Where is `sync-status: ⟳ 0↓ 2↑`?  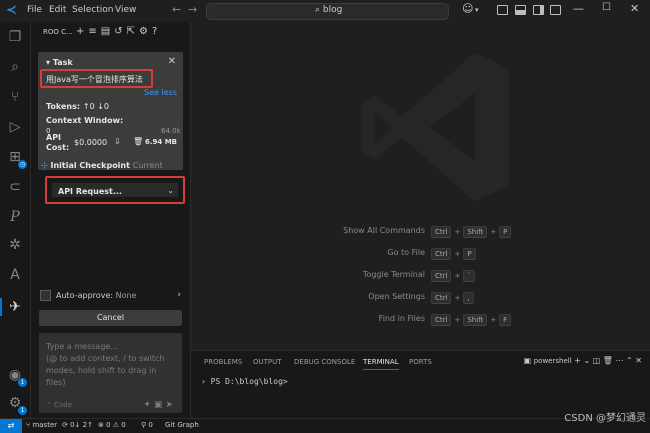 sync-status: ⟳ 0↓ 2↑ is located at coordinates (77, 425).